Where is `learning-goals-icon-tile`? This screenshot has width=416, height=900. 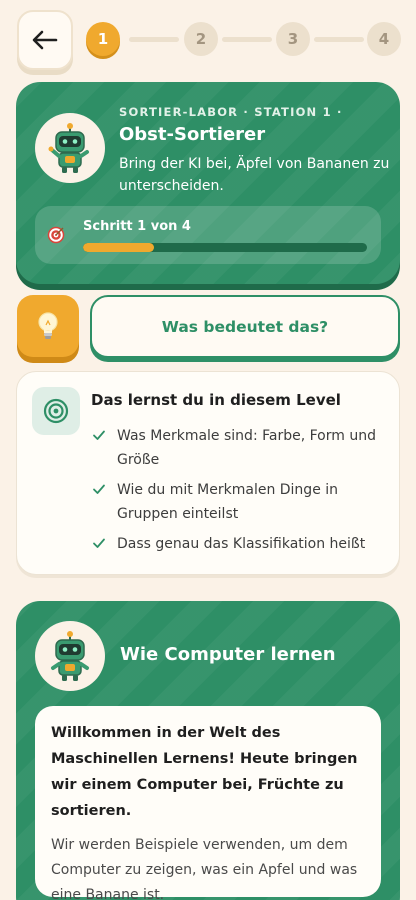
learning-goals-icon-tile is located at coordinates (56, 411).